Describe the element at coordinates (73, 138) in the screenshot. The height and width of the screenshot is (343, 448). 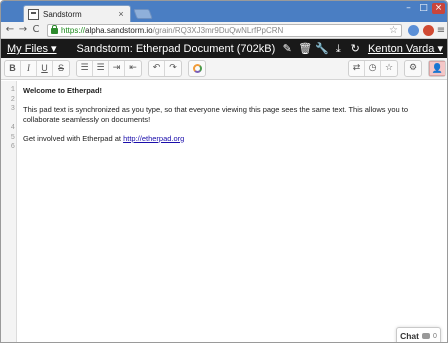
I see `involved-text: Get involved with Etherpad at` at that location.